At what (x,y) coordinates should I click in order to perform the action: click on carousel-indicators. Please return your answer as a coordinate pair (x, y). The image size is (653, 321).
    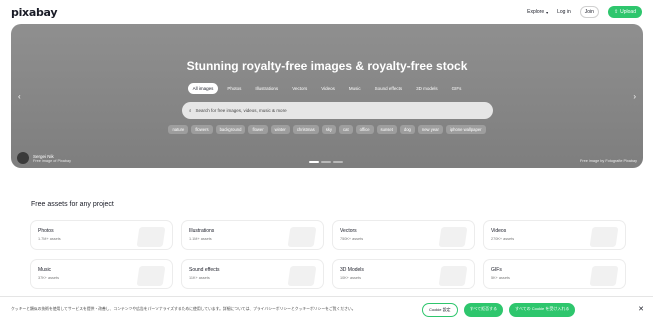
    Looking at the image, I should click on (326, 162).